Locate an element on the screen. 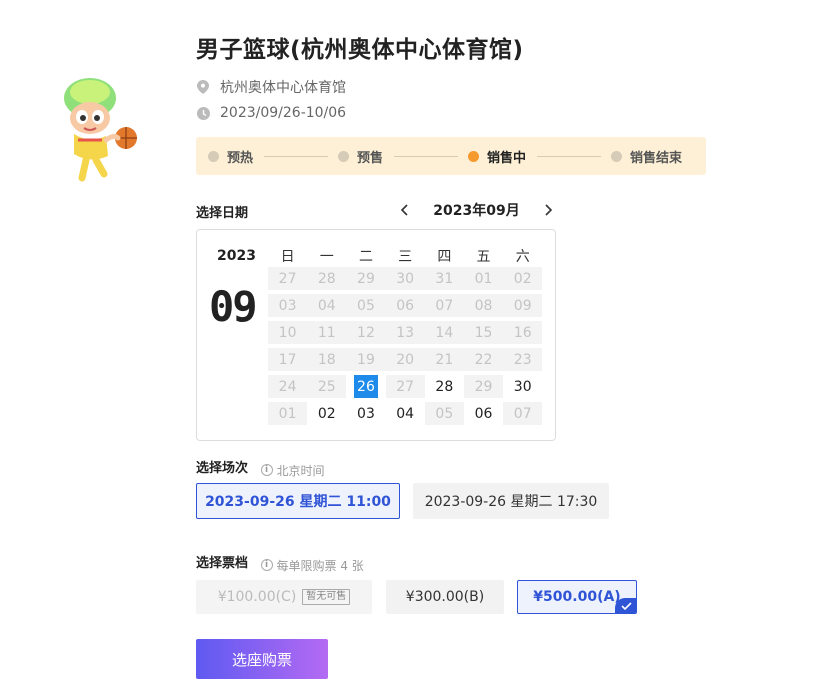 This screenshot has height=695, width=832. calendar-month: 09 is located at coordinates (233, 306).